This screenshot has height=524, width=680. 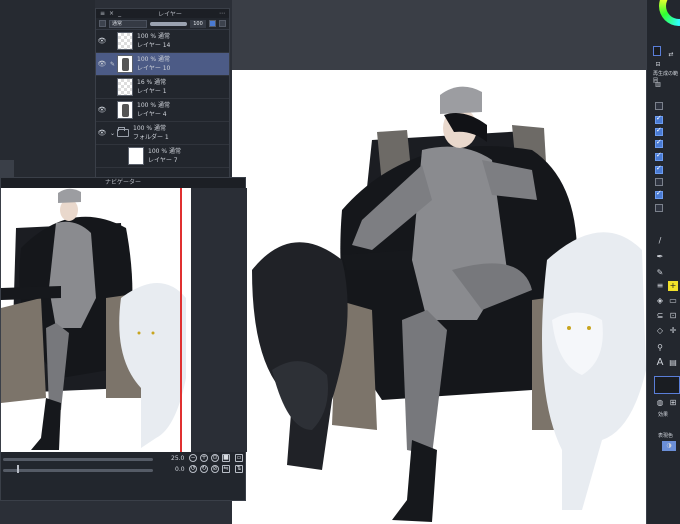 I want to click on balloon-tool-icon: ▤, so click(x=673, y=363).